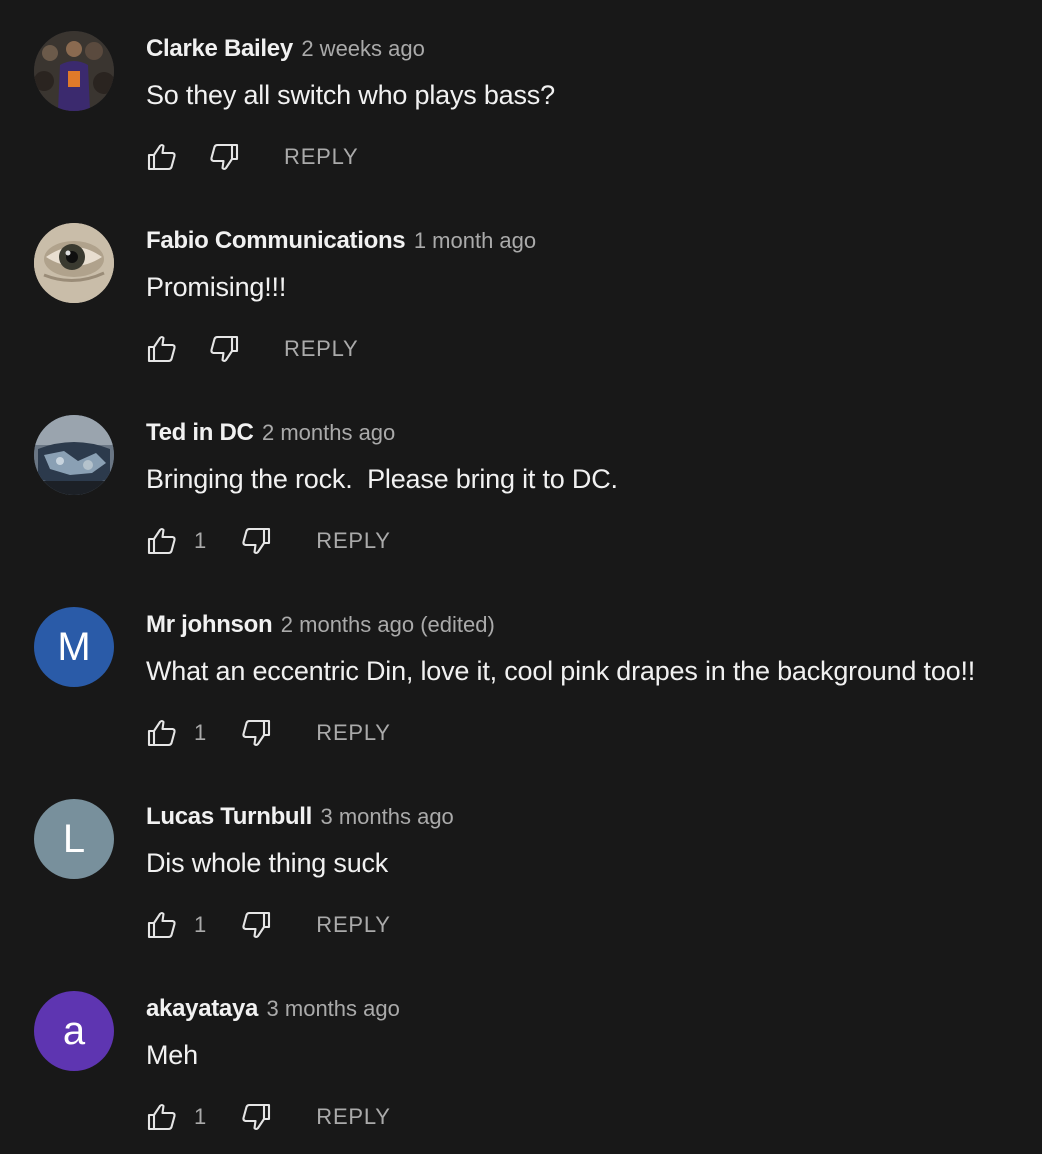  I want to click on comment-header: Fabio Communications 1 month ago, so click(341, 242).